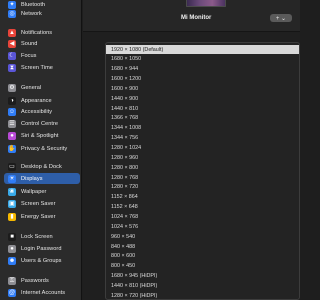 Image resolution: width=320 pixels, height=300 pixels. I want to click on resolution-option: 1152 × 648, so click(202, 207).